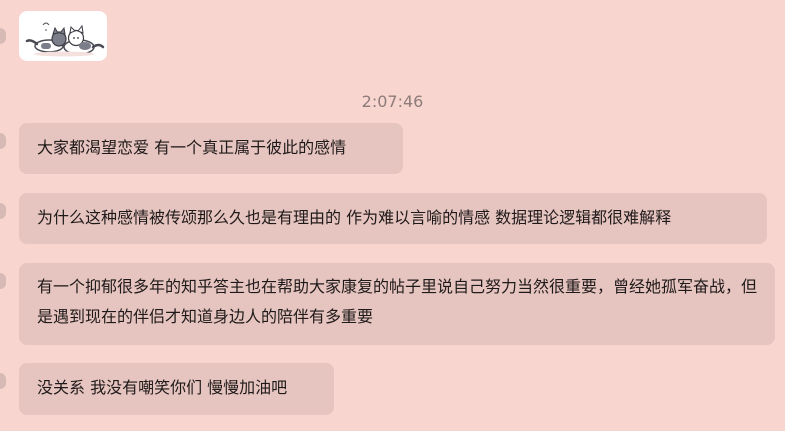  I want to click on message-timestamp: 2:07:46, so click(392, 101).